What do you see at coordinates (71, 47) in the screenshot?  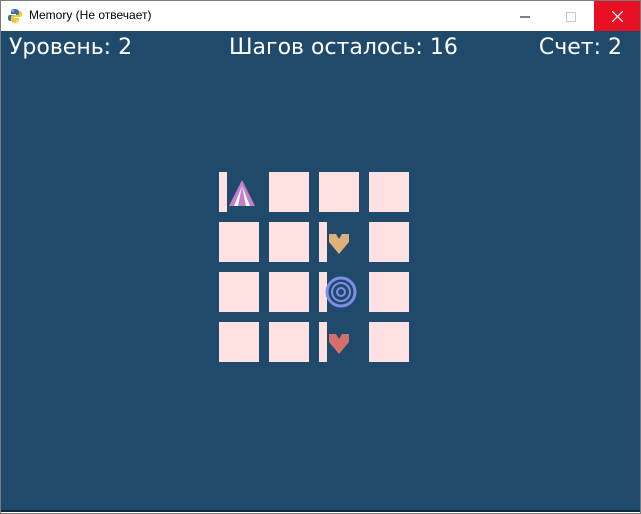 I see `level-label: Уровень: 2` at bounding box center [71, 47].